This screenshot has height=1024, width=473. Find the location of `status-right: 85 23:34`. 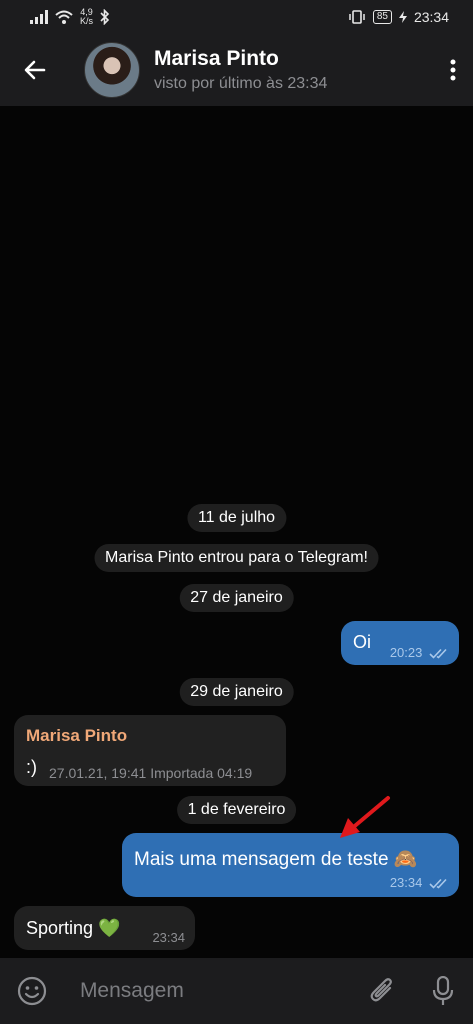

status-right: 85 23:34 is located at coordinates (398, 17).